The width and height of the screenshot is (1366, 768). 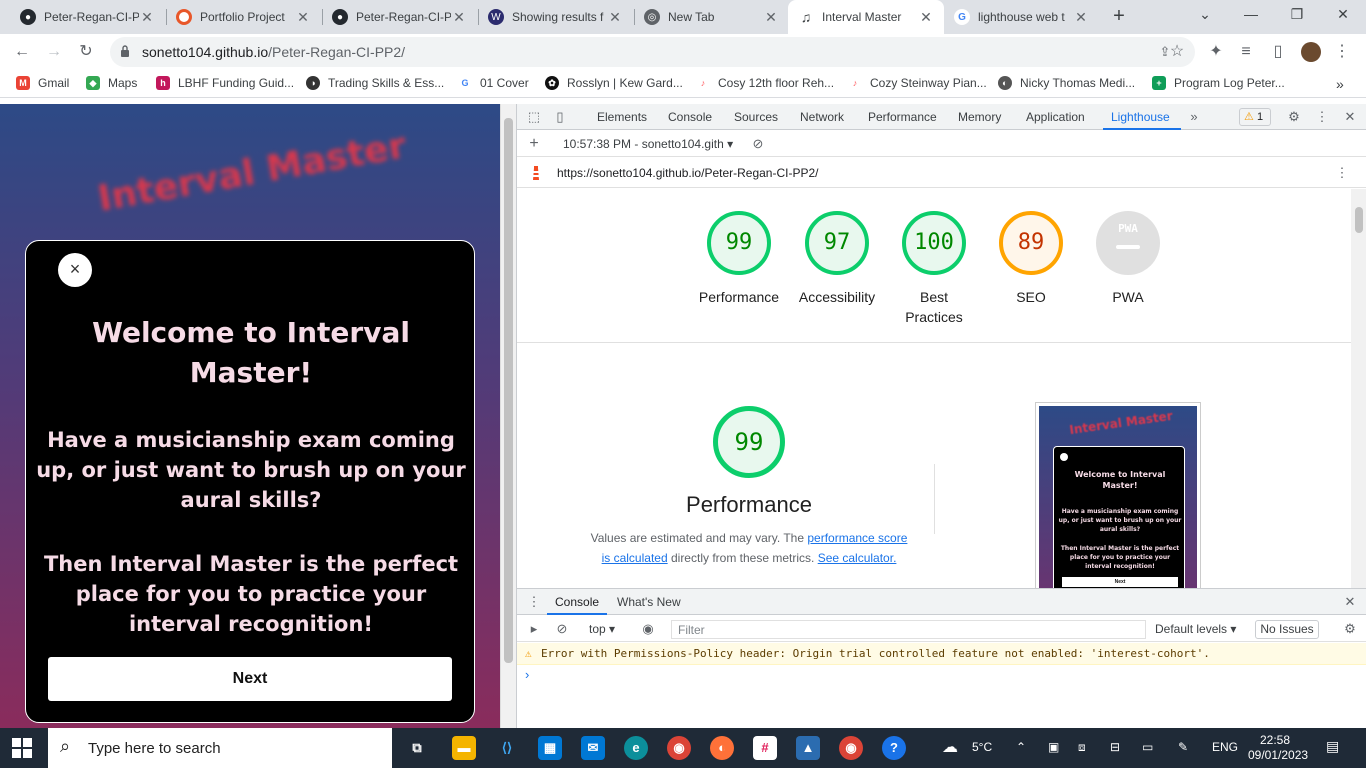 What do you see at coordinates (1287, 629) in the screenshot?
I see `issues-button: No Issues` at bounding box center [1287, 629].